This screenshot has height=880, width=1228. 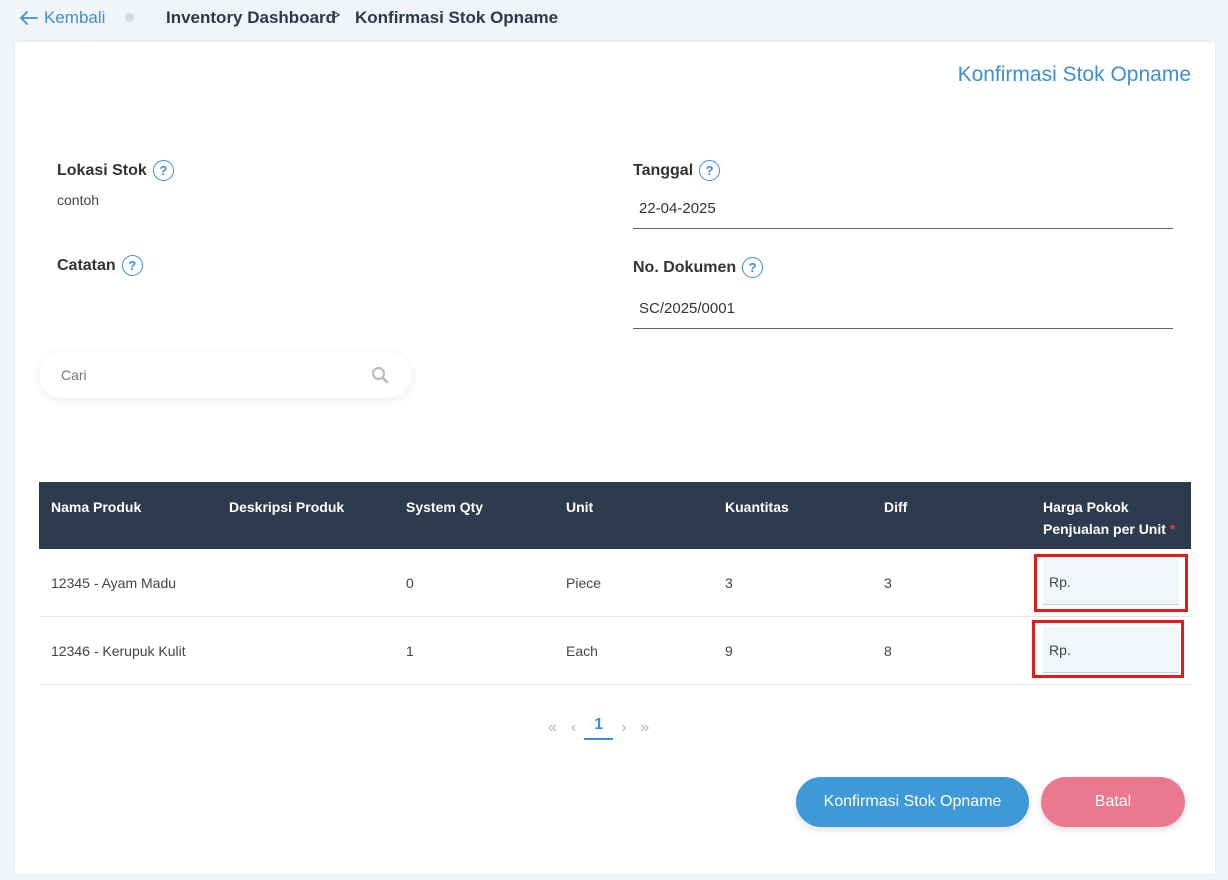 I want to click on cell-unit: Piece, so click(x=584, y=583).